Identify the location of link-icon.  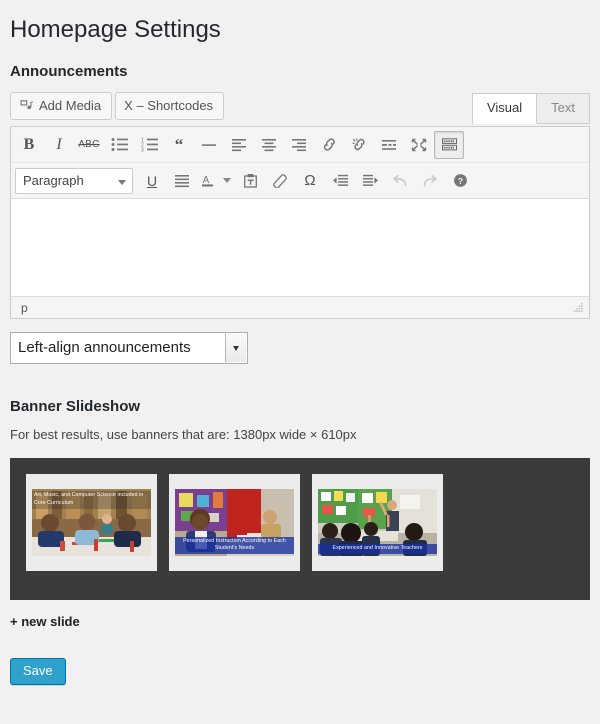
(329, 144).